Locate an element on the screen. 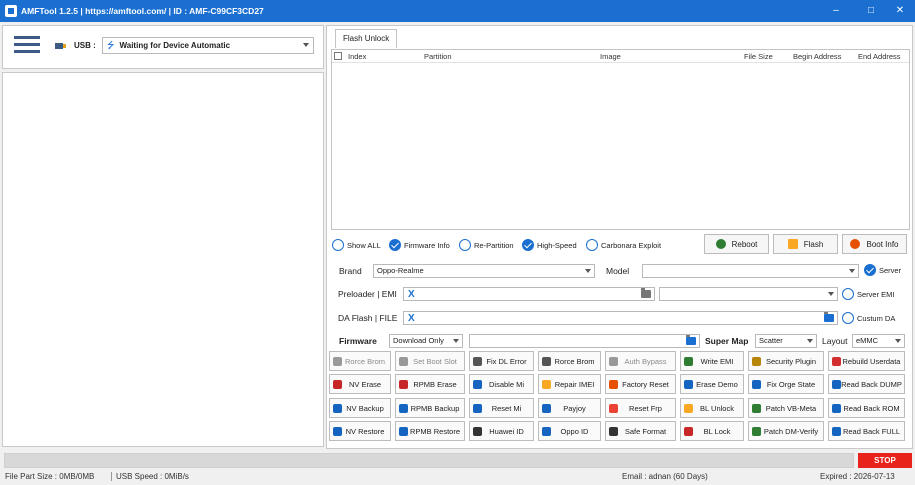  fix-orge-state-button: Fix Orge State is located at coordinates (786, 384).